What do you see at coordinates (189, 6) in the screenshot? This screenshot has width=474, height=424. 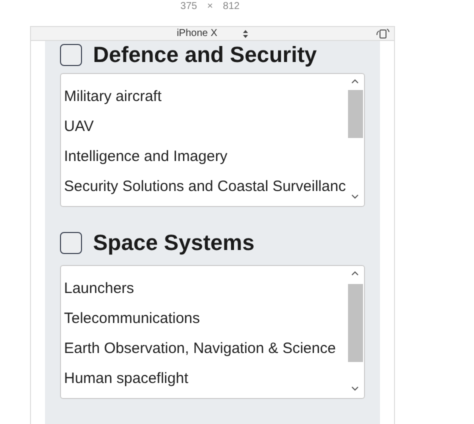 I see `viewport-width: 375` at bounding box center [189, 6].